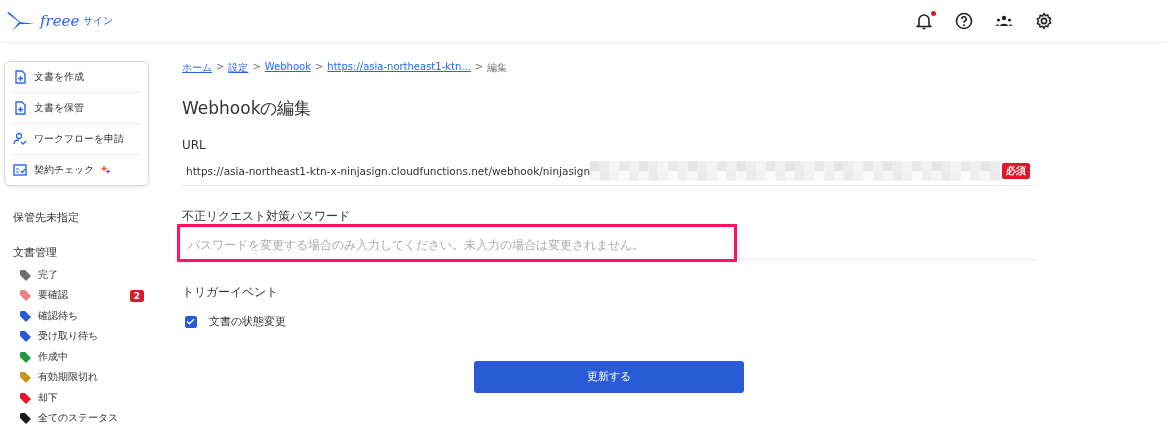 This screenshot has height=433, width=1168. Describe the element at coordinates (74, 295) in the screenshot. I see `status-item: 要確認 2` at that location.